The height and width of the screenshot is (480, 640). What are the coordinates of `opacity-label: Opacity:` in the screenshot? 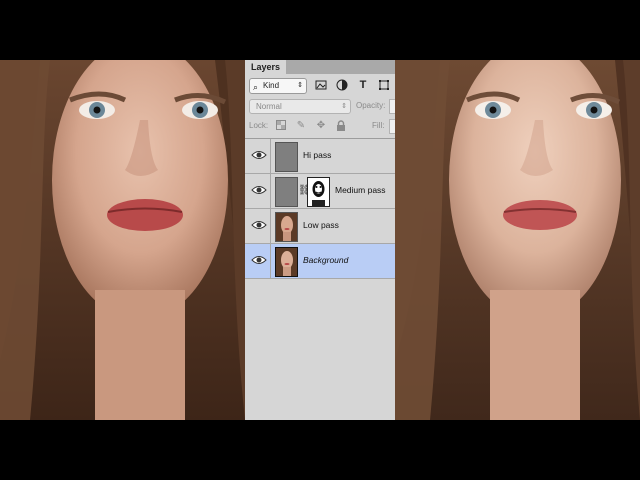 It's located at (371, 105).